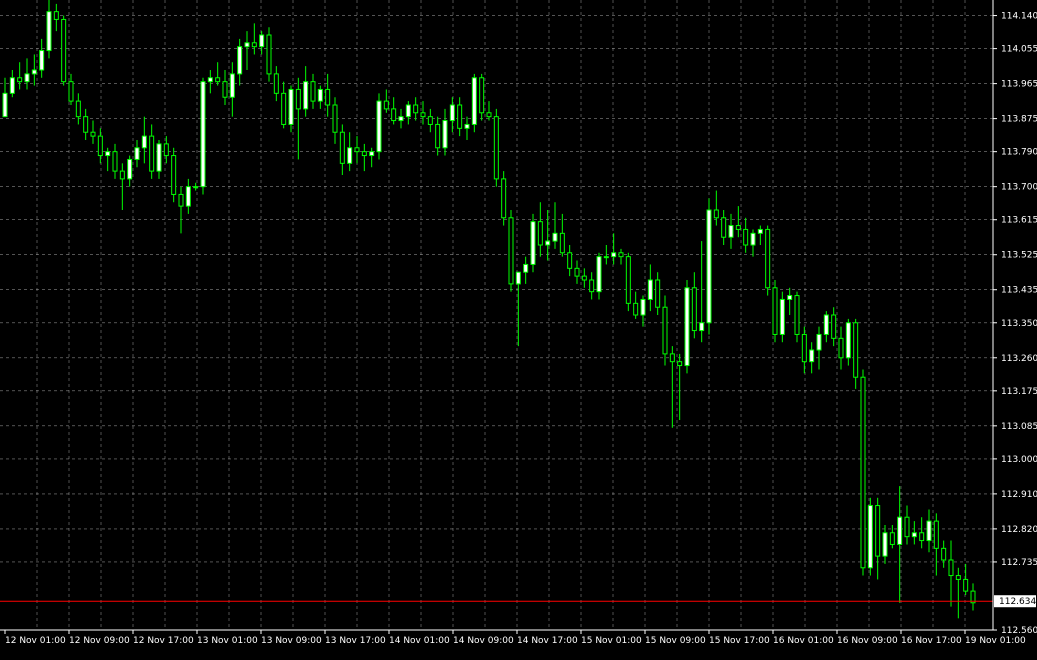 The image size is (1037, 660). Describe the element at coordinates (99, 641) in the screenshot. I see `x-tick-label: 12 Nov 09:00` at that location.